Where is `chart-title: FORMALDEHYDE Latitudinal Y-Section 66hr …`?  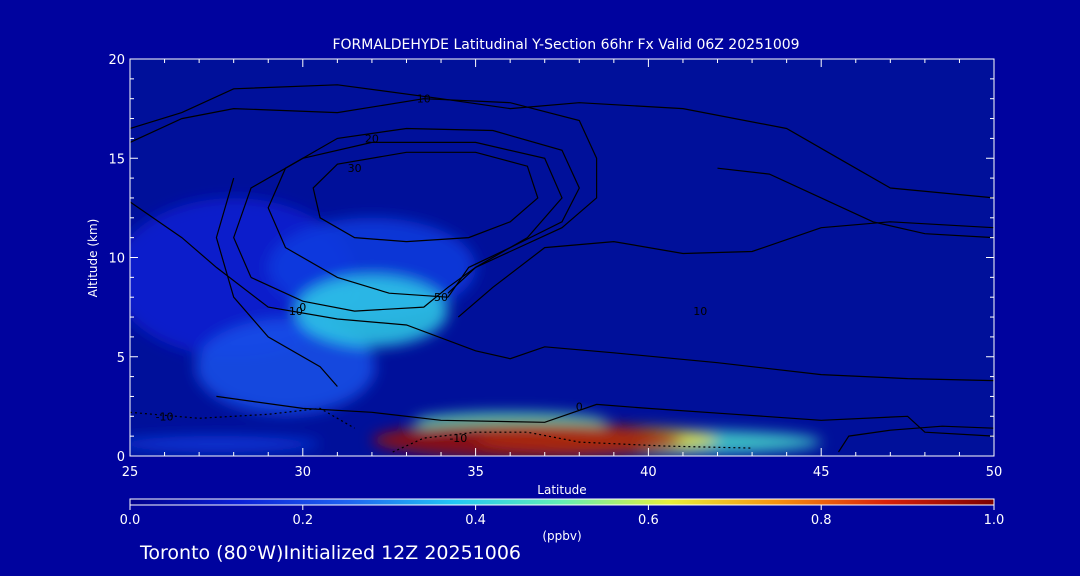
chart-title: FORMALDEHYDE Latitudinal Y-Section 66hr … is located at coordinates (565, 45).